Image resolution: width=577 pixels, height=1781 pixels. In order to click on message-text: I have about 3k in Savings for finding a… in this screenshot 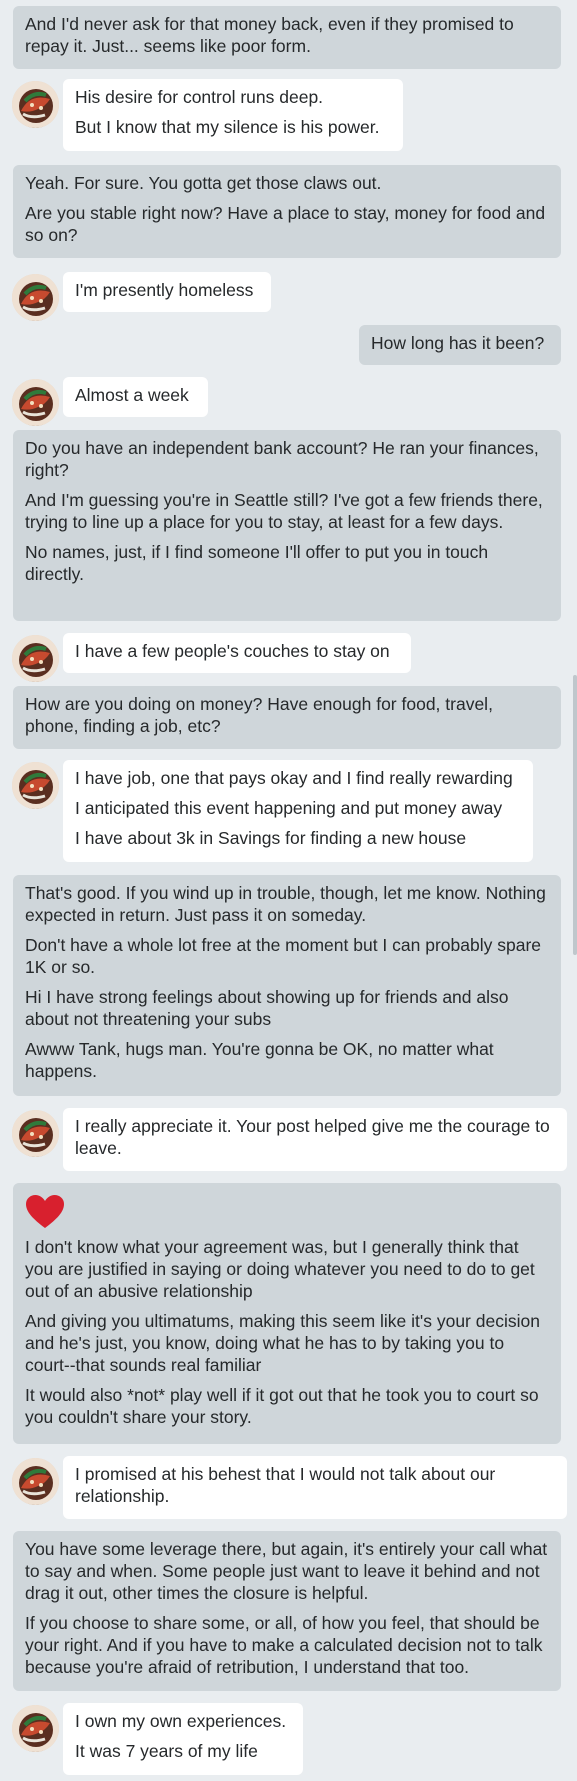, I will do `click(271, 838)`.